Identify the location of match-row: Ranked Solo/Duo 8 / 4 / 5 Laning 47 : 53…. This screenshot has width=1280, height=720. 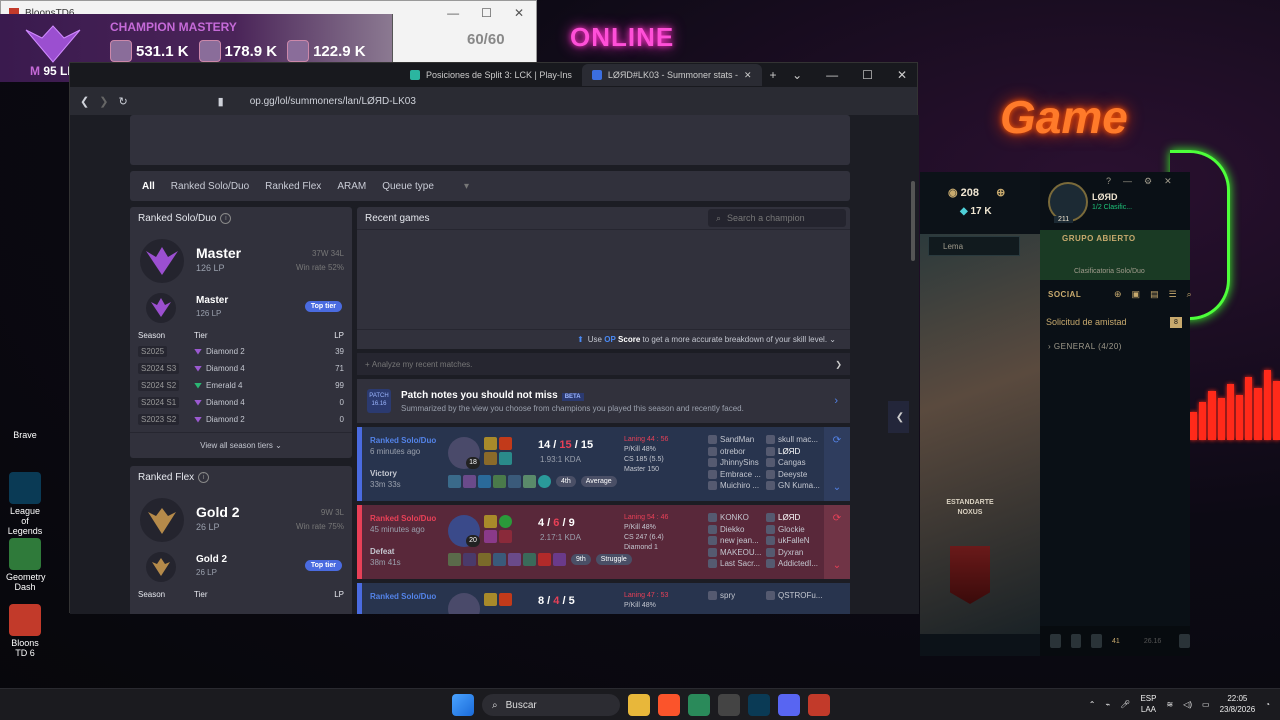
(603, 598).